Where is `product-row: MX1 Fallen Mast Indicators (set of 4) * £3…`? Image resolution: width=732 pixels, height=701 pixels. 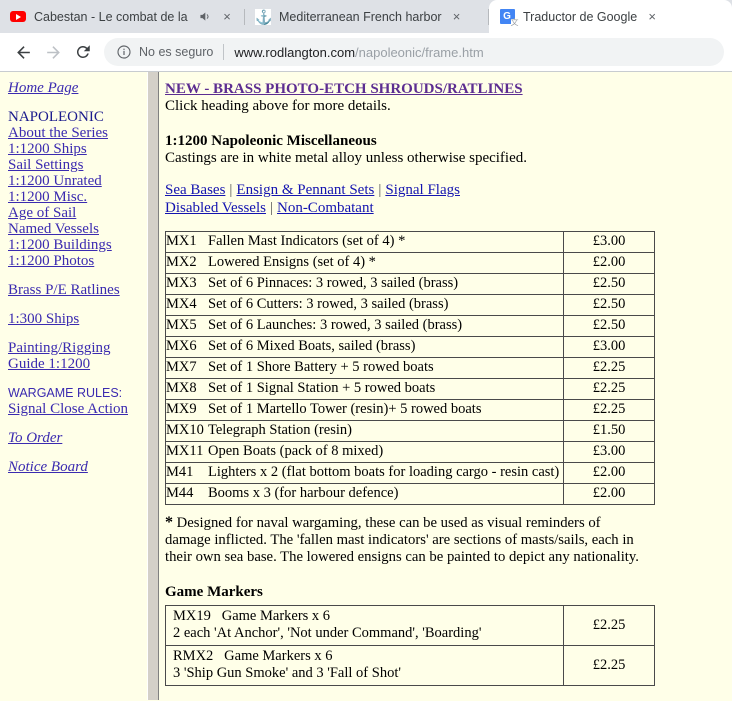
product-row: MX1 Fallen Mast Indicators (set of 4) * £3… is located at coordinates (410, 242).